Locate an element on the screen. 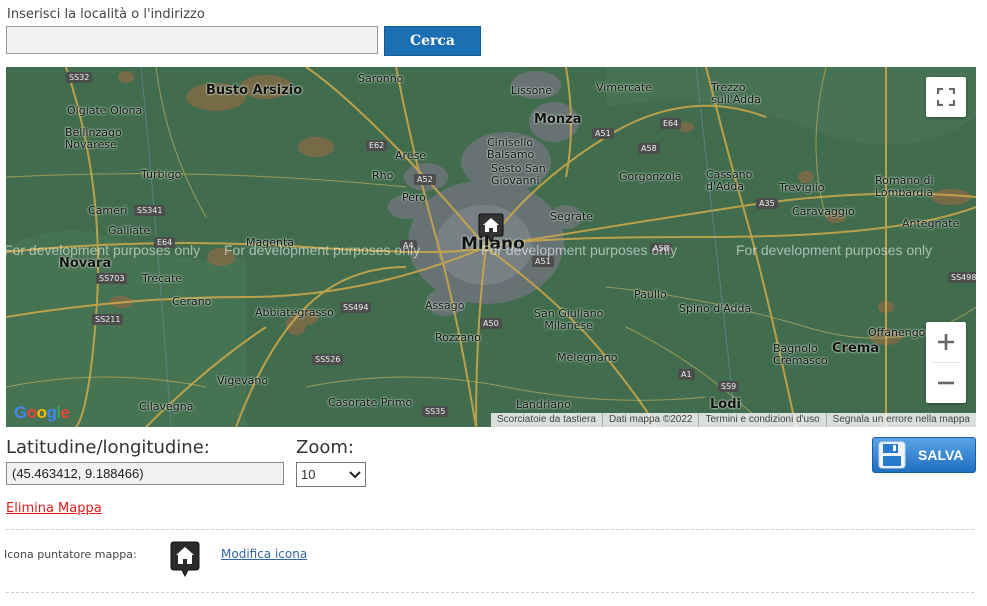  map-label: Trezzo sull'Adda is located at coordinates (736, 93).